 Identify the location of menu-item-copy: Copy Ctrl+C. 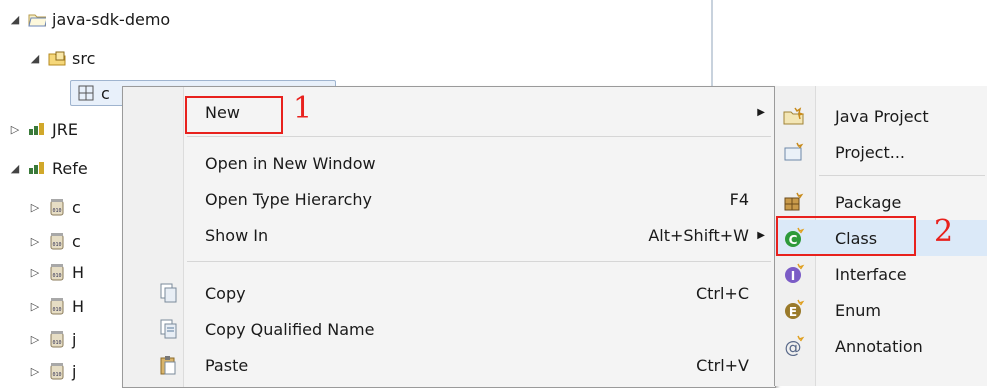
(449, 293).